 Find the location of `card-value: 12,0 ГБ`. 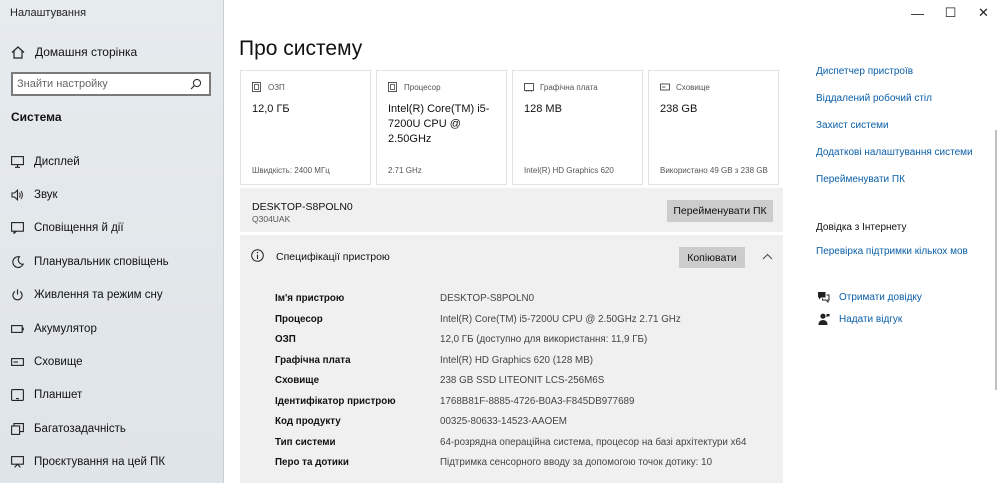

card-value: 12,0 ГБ is located at coordinates (271, 109).